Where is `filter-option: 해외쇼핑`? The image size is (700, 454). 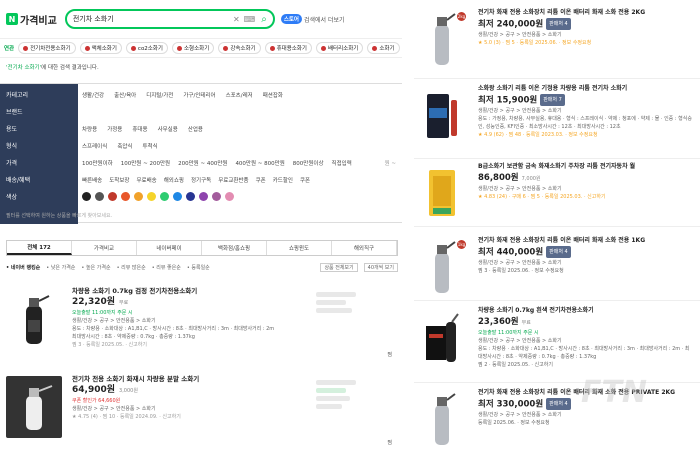
filter-option: 해외쇼핑 is located at coordinates (174, 180).